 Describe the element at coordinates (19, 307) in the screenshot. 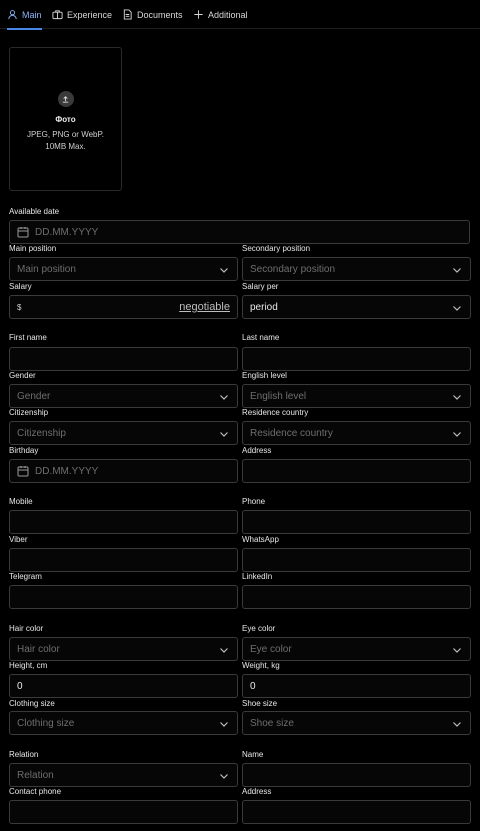

I see `currency-symbol: $` at that location.